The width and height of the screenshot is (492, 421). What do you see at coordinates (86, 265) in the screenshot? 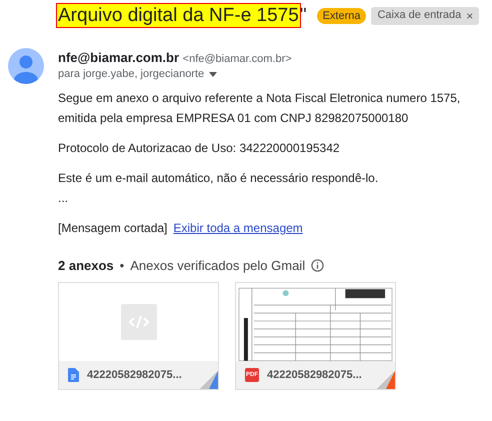
I see `attachment-count: 2 anexos` at bounding box center [86, 265].